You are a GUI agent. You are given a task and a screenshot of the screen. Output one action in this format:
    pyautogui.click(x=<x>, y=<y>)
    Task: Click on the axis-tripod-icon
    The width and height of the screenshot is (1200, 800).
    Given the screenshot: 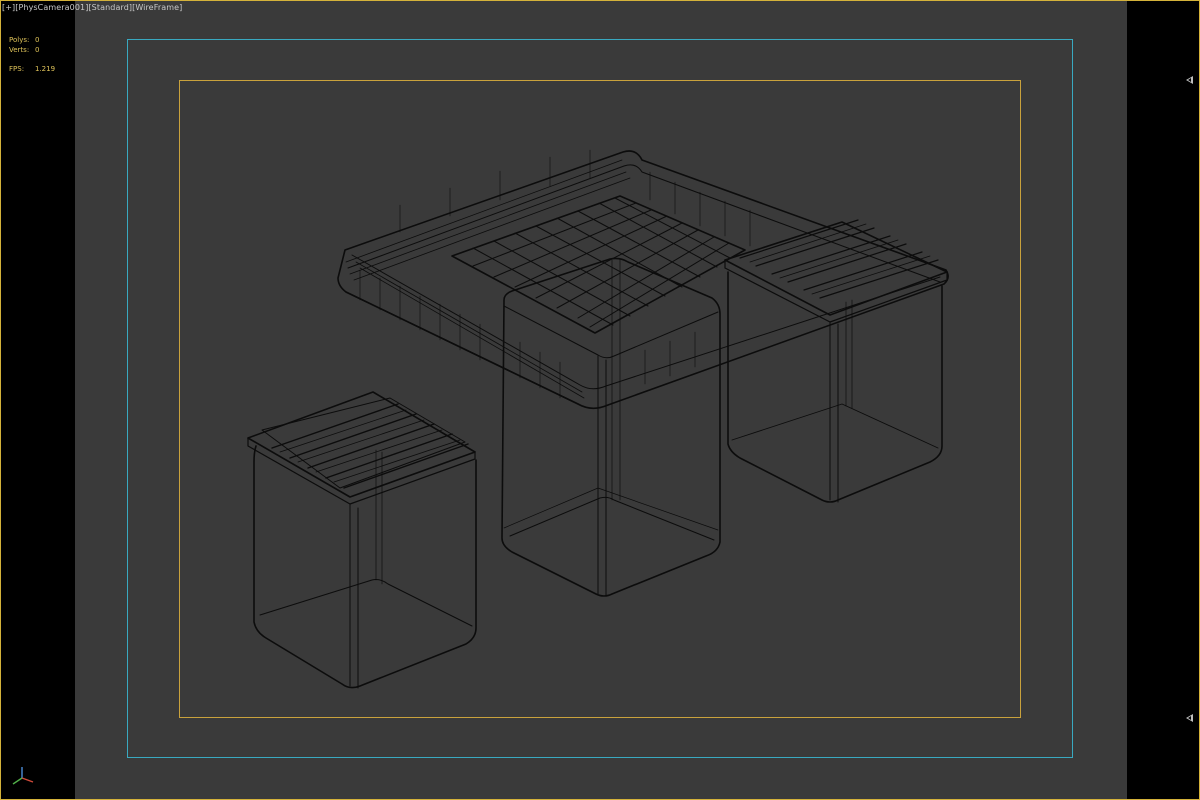 What is the action you would take?
    pyautogui.click(x=23, y=776)
    